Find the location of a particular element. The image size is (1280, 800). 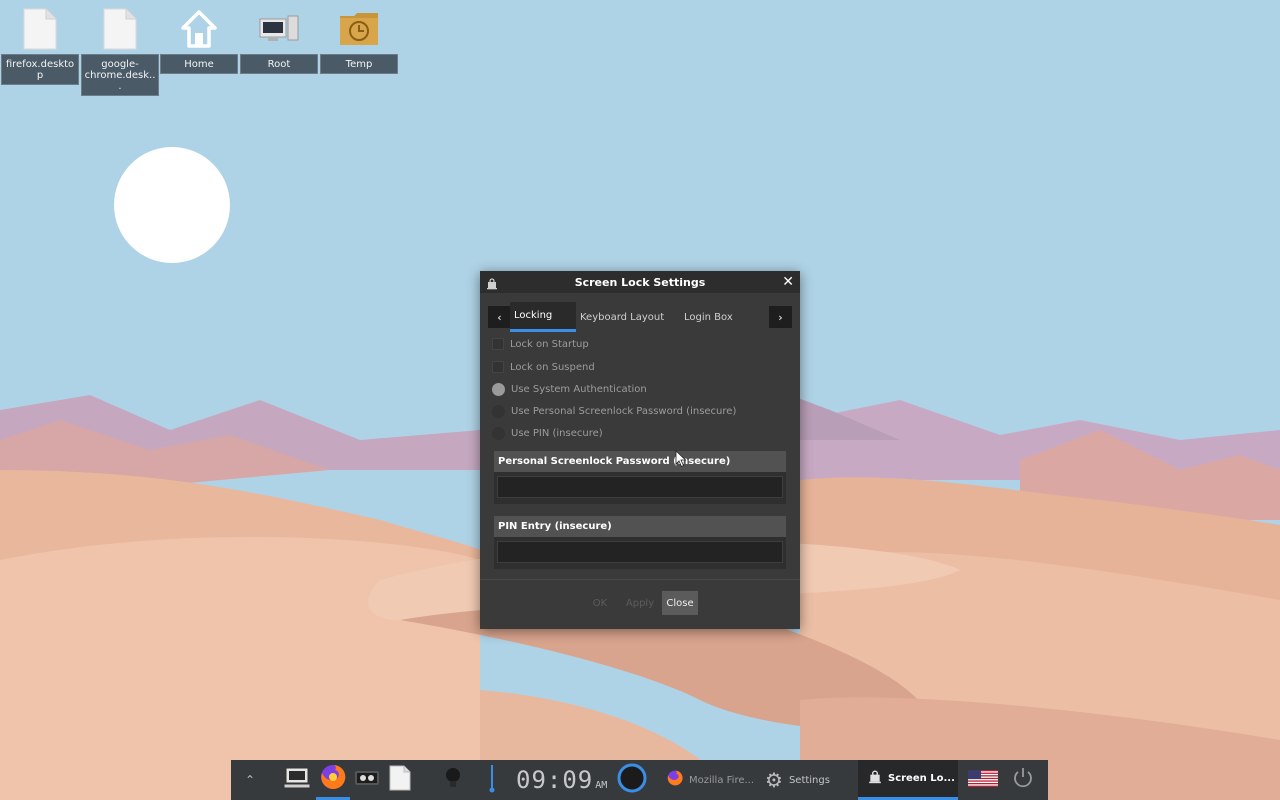

home-icon is located at coordinates (199, 29).